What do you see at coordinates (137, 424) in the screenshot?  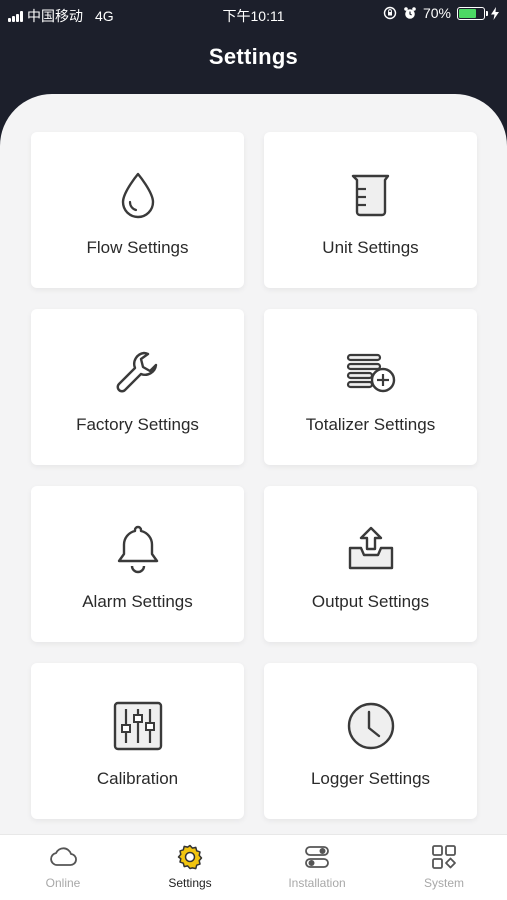 I see `card-label: Factory Settings` at bounding box center [137, 424].